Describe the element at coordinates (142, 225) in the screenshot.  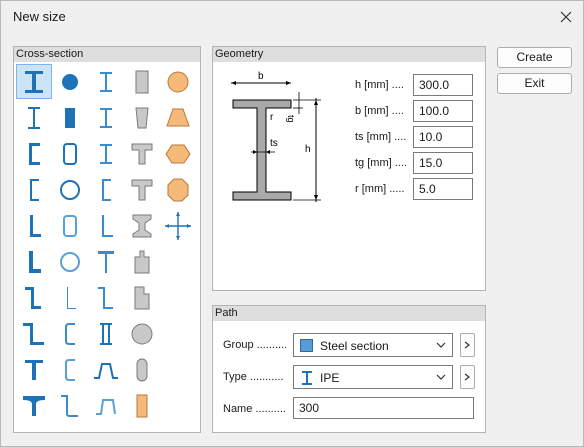
I see `cross-section-i-gray-button` at that location.